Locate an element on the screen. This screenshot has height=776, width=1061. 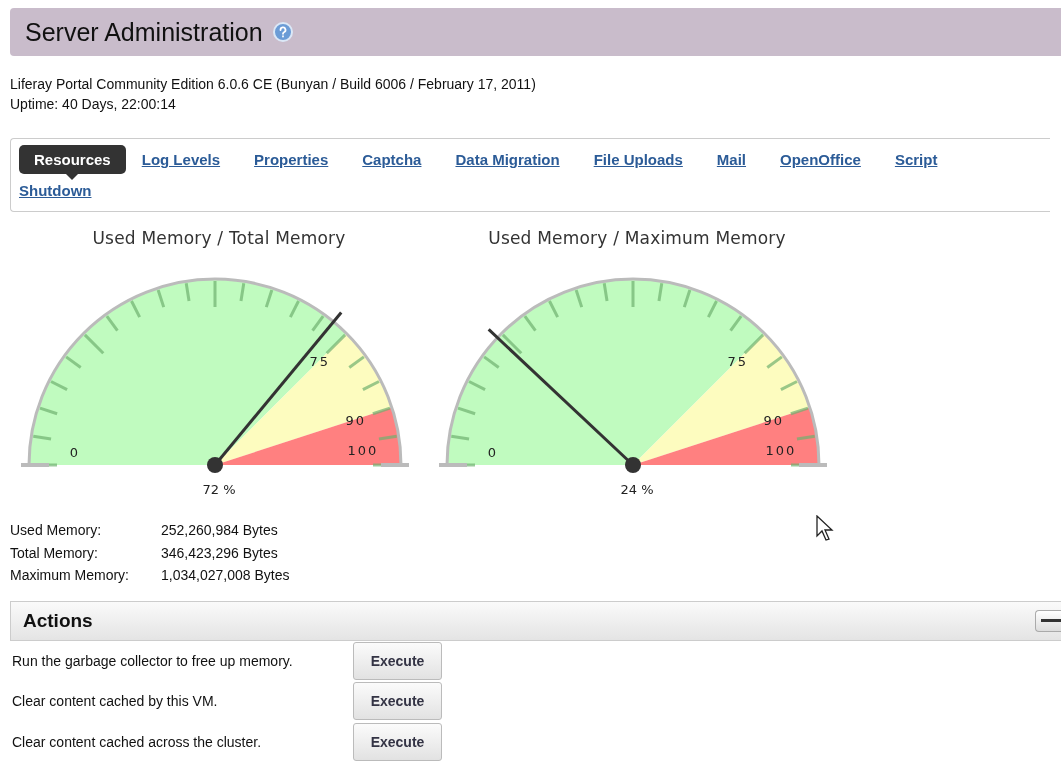
version-info-text: Liferay Portal Community Edition 6.0.6 CE (Bunyan / Build 6006 / February 17, 2011) is located at coordinates (273, 84).